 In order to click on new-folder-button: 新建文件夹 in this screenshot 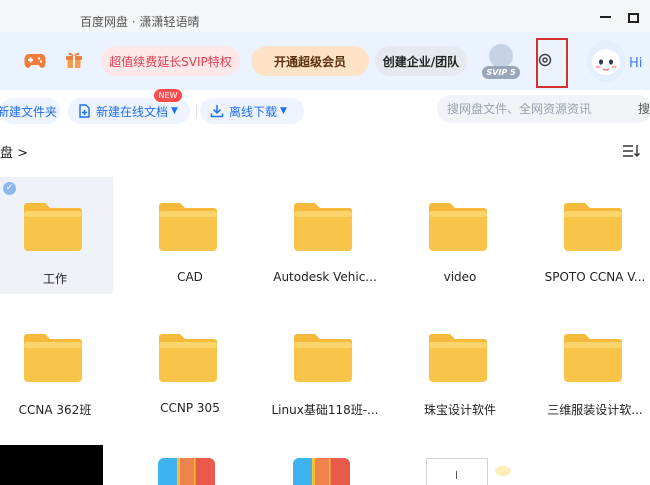, I will do `click(30, 111)`.